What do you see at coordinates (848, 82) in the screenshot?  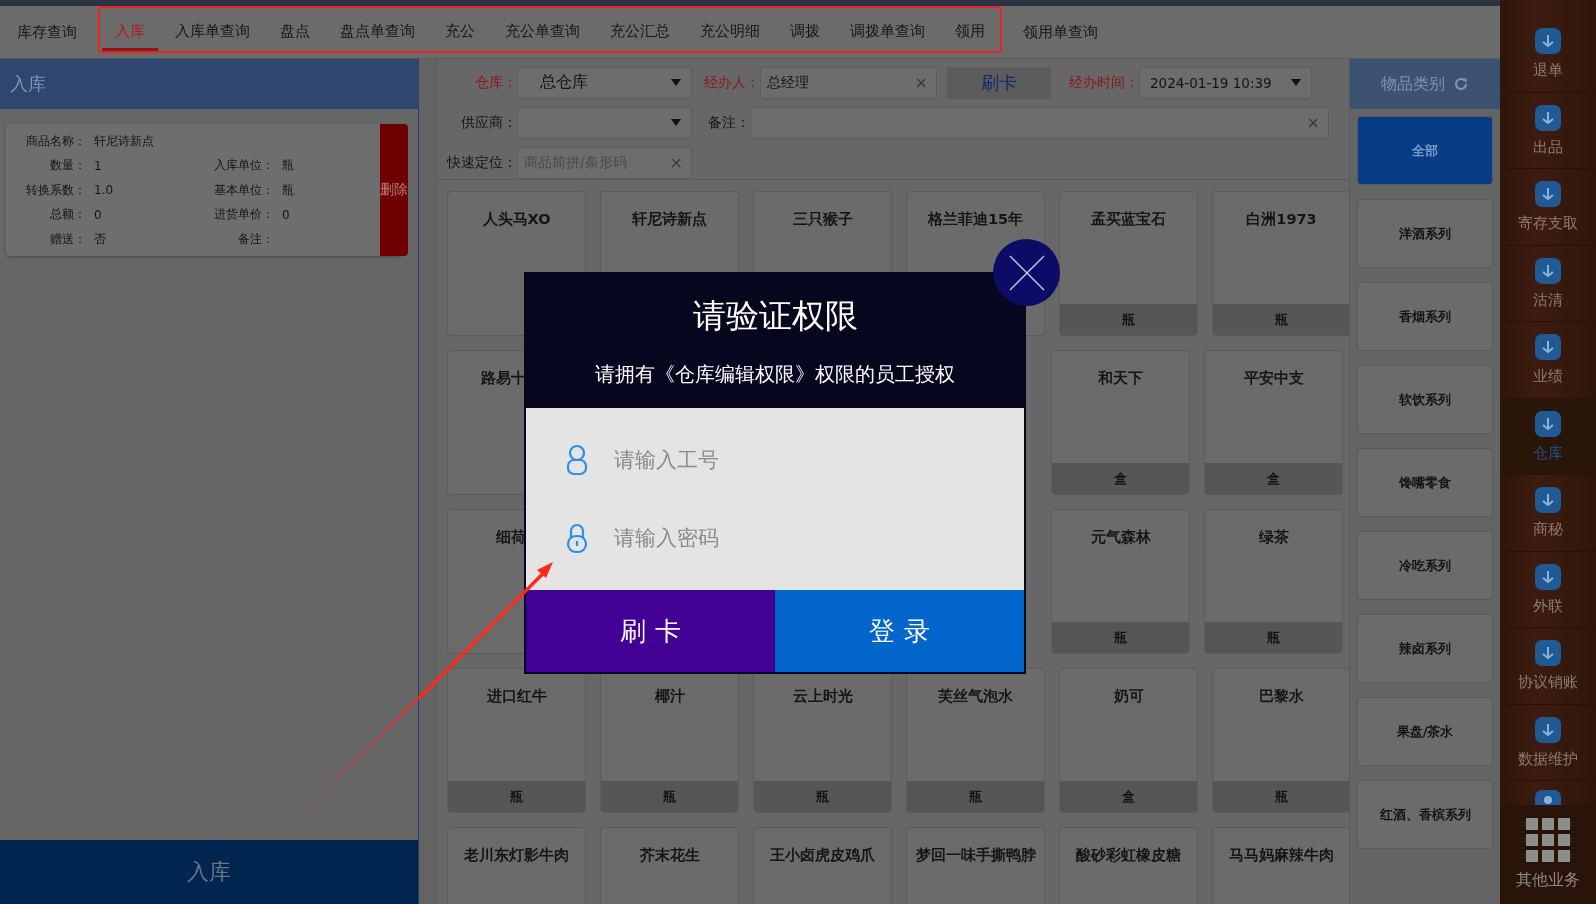 I see `handler-field: 总经理 ×` at bounding box center [848, 82].